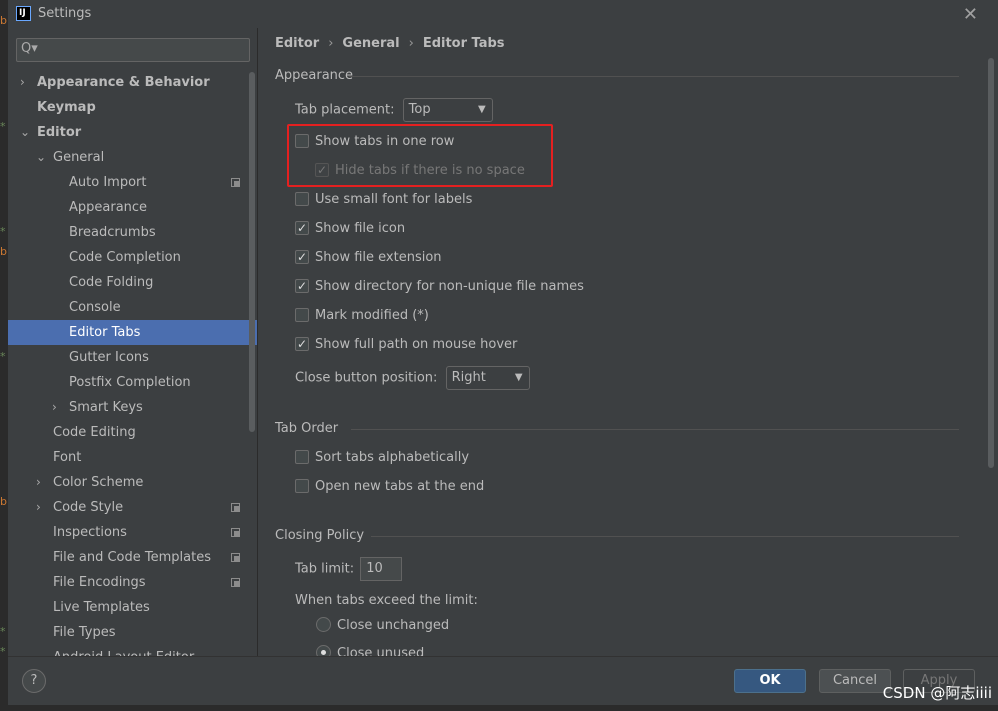 This screenshot has height=711, width=998. I want to click on close-unused-option: Close unused, so click(370, 650).